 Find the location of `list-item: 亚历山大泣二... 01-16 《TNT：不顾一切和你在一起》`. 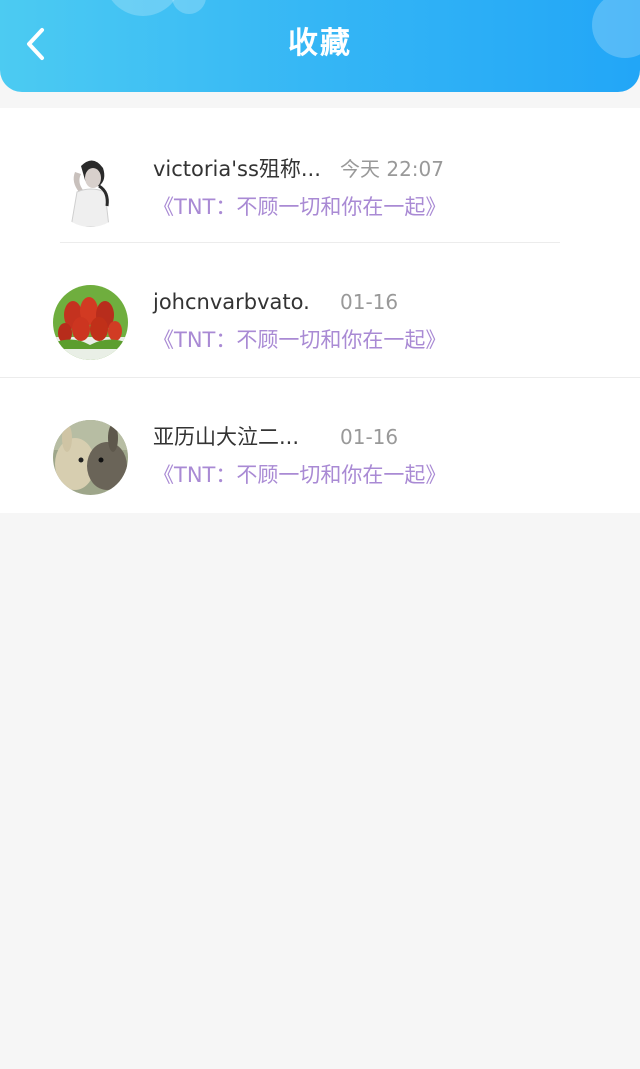

list-item: 亚历山大泣二... 01-16 《TNT：不顾一切和你在一起》 is located at coordinates (320, 445).